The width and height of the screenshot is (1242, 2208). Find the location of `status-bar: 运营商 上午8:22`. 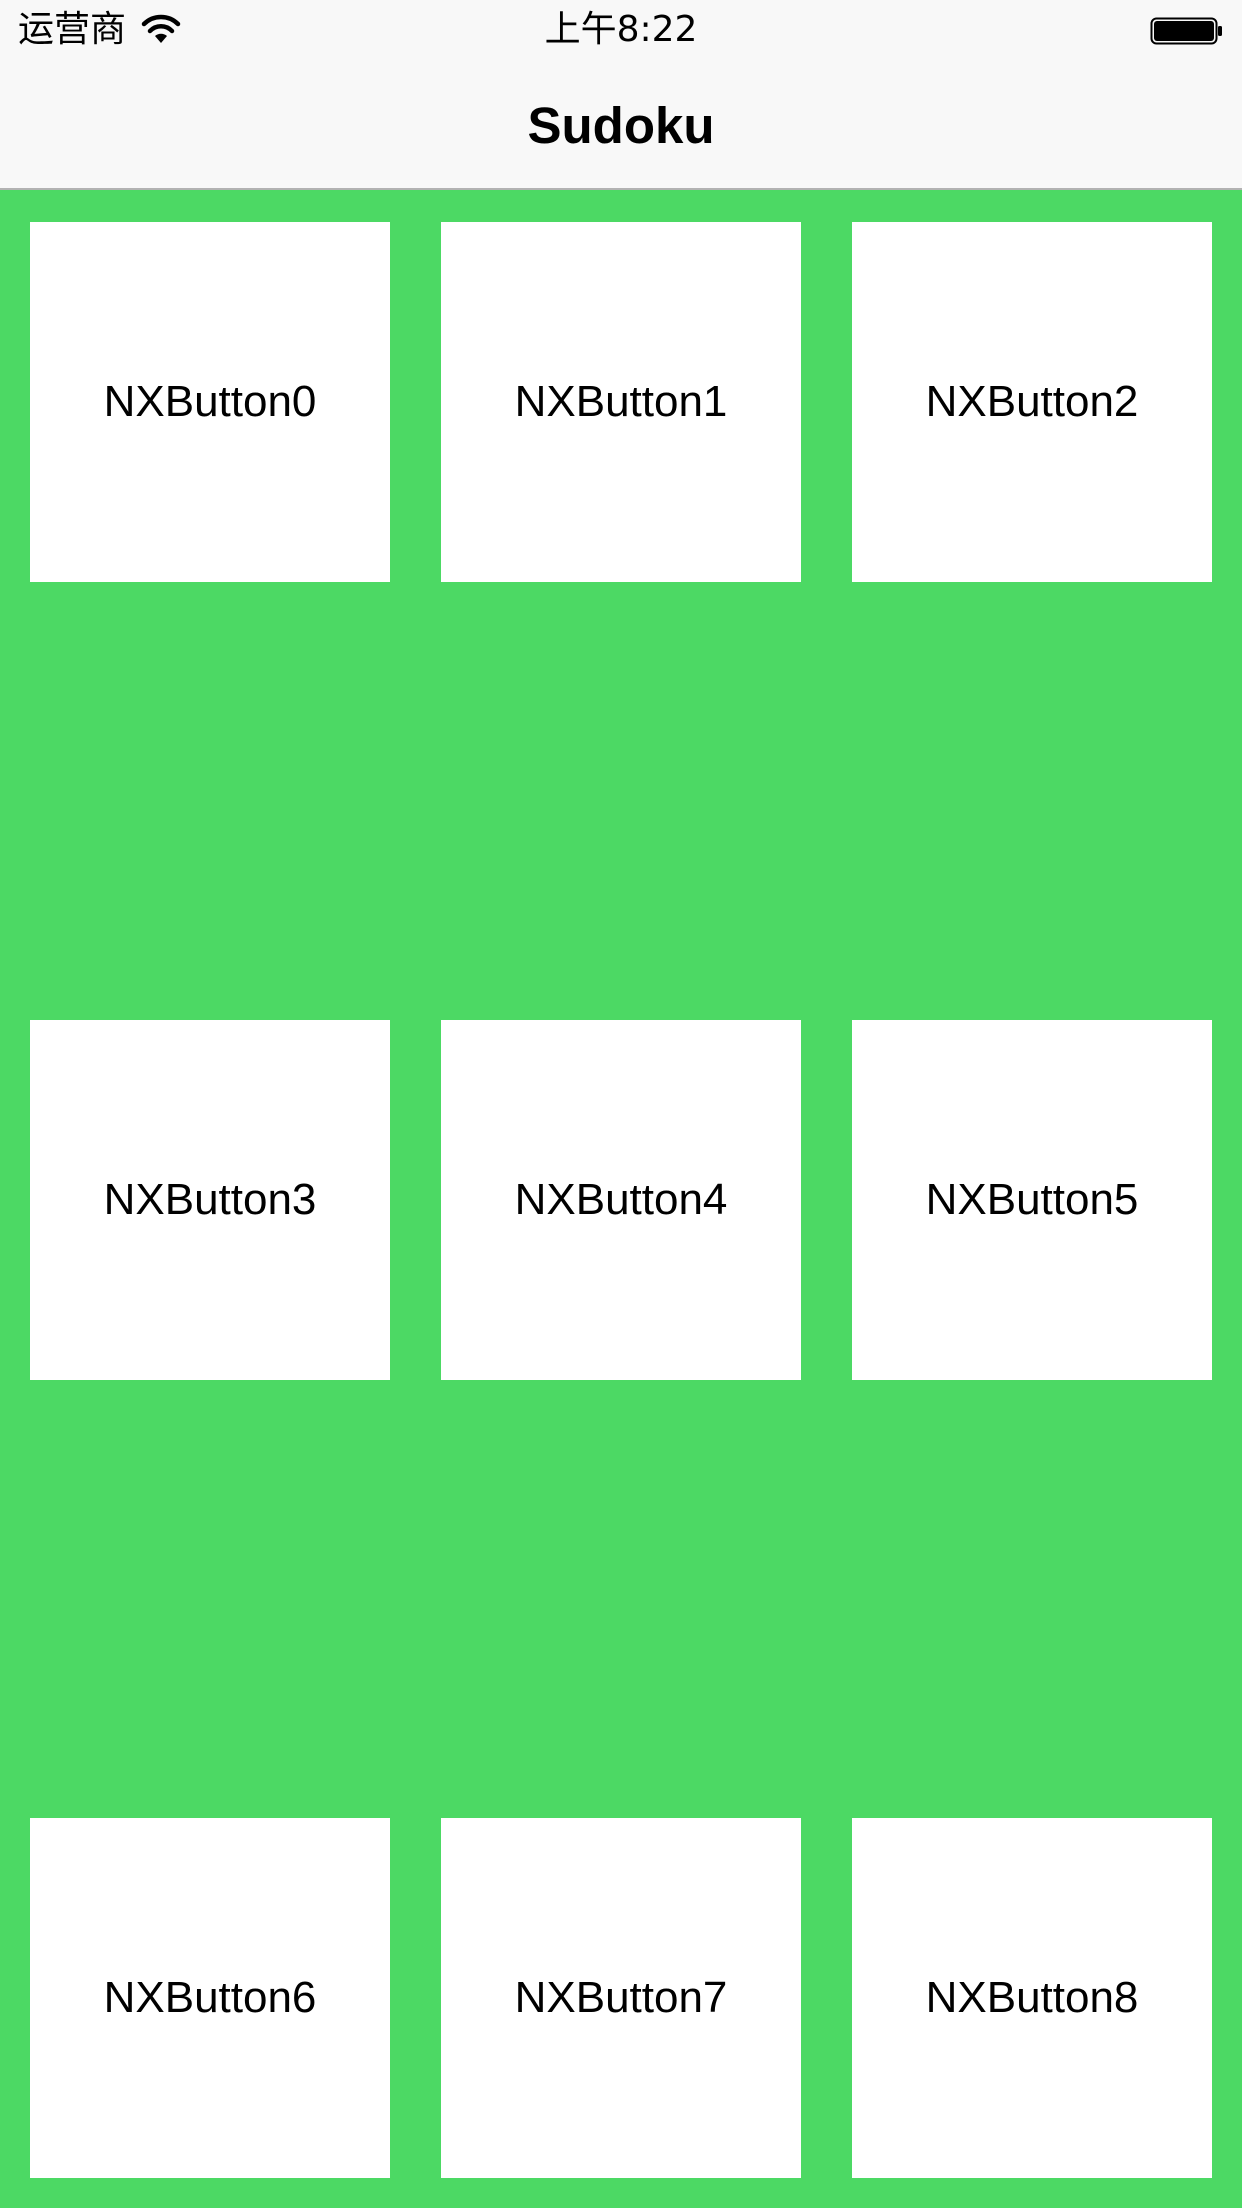

status-bar: 运营商 上午8:22 is located at coordinates (621, 30).